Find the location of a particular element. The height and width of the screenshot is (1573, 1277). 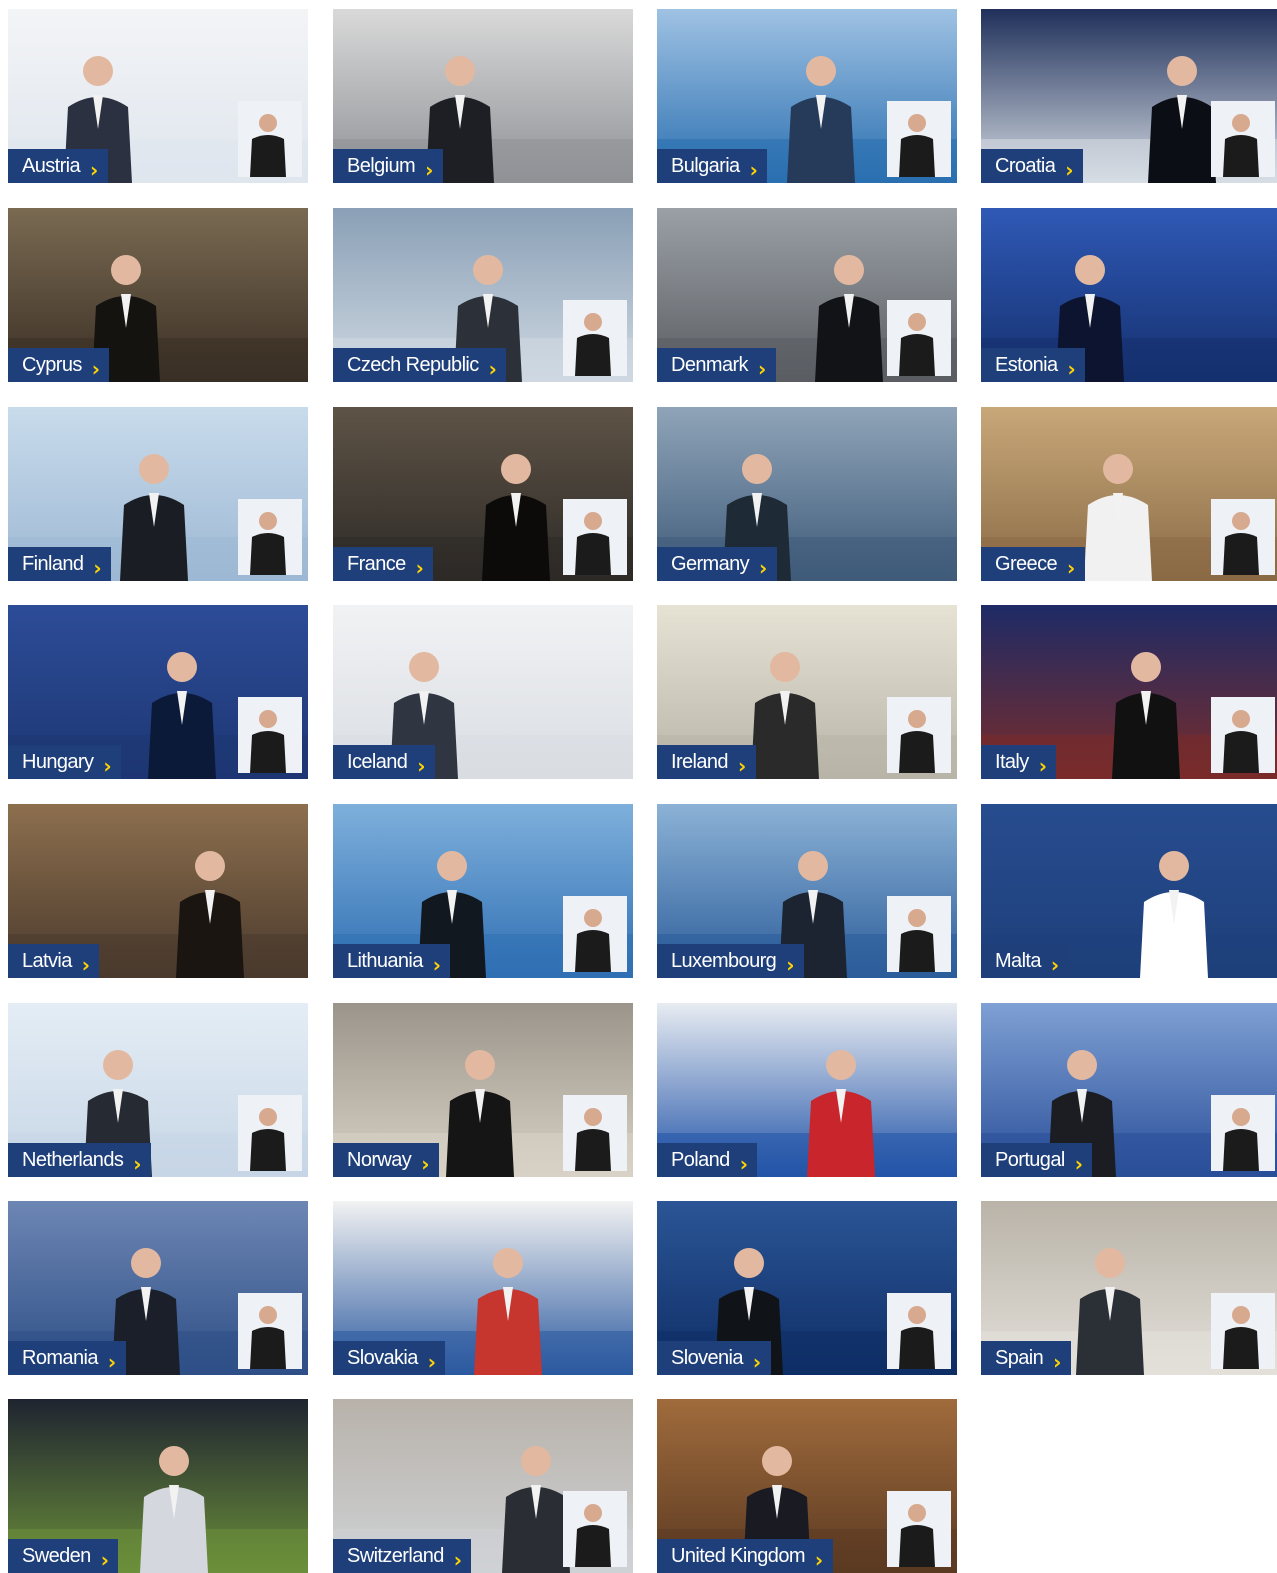

country-label: Germany › is located at coordinates (717, 564).